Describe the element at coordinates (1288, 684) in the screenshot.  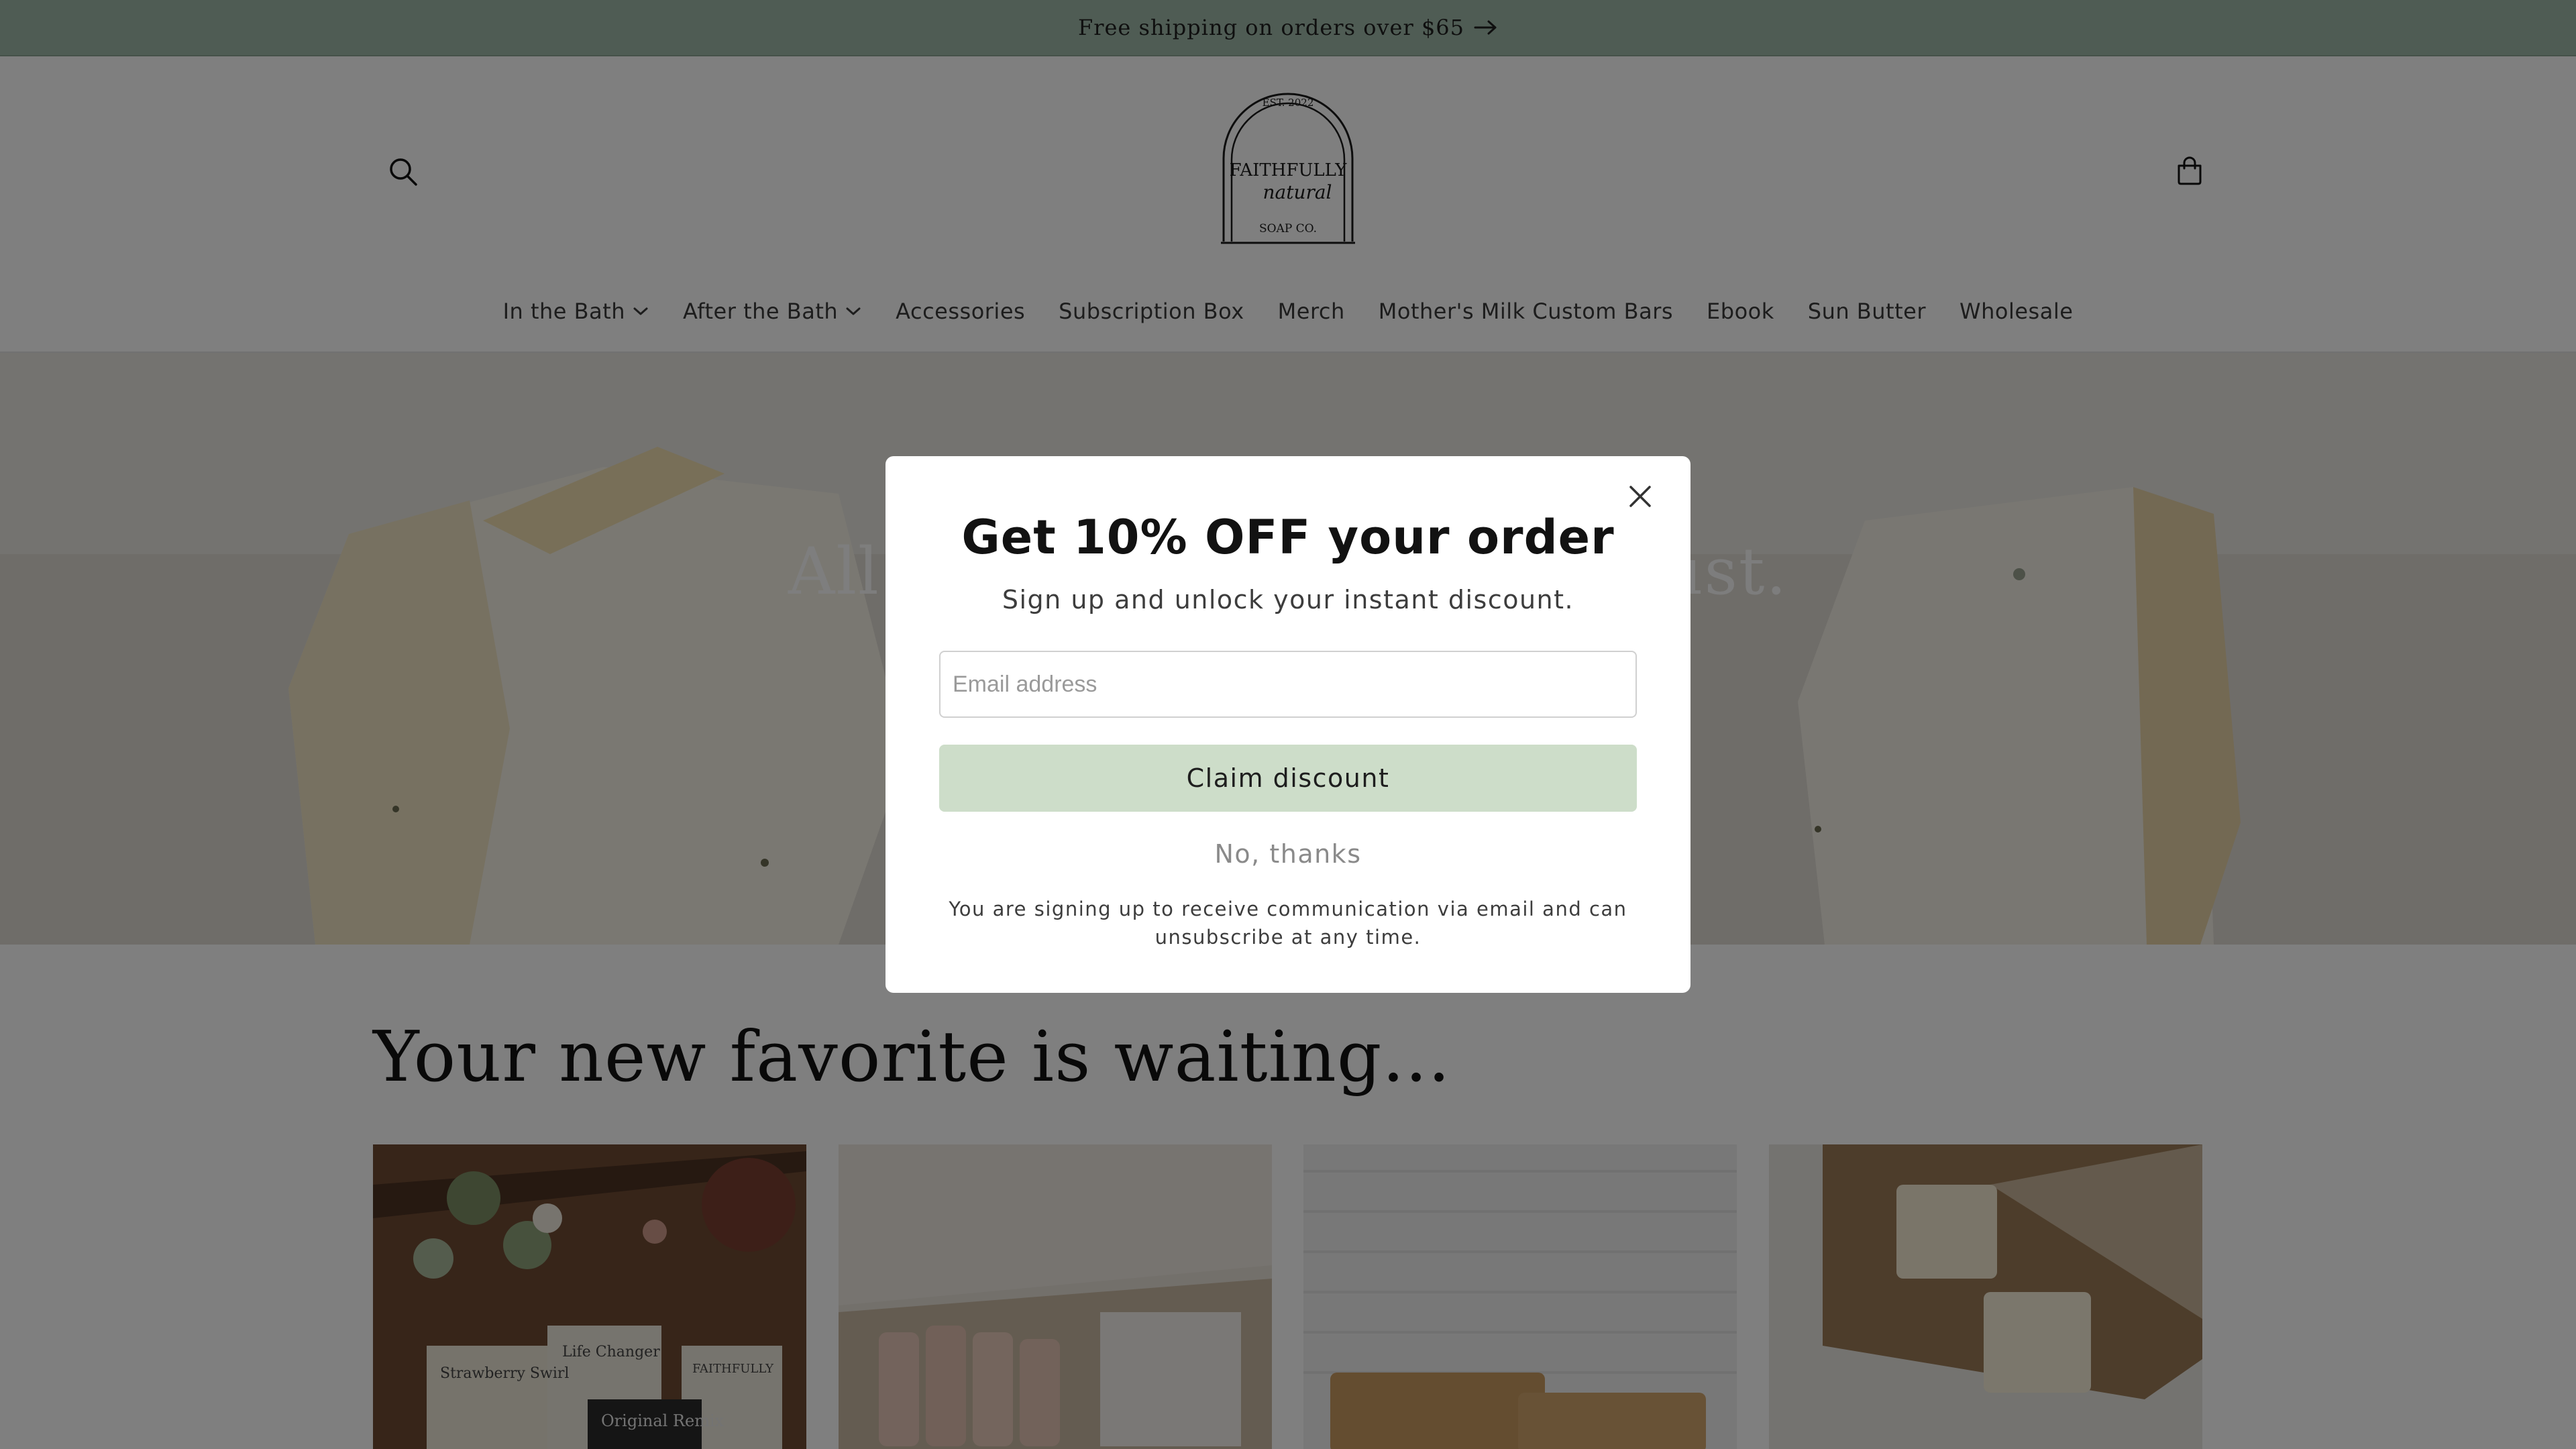
I see `email-input` at that location.